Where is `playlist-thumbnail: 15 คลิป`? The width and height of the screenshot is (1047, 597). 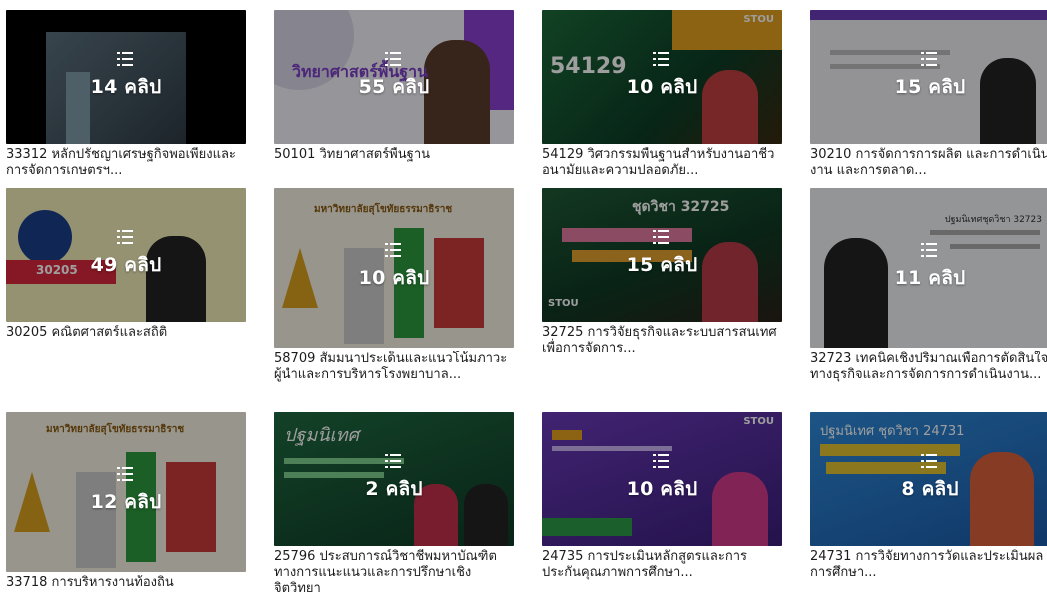 playlist-thumbnail: 15 คลิป is located at coordinates (928, 77).